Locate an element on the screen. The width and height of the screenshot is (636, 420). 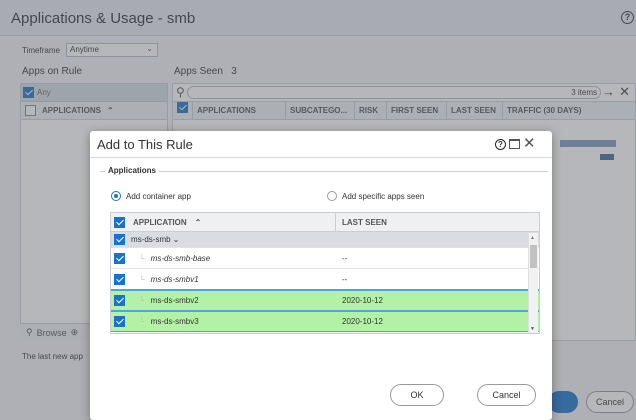
radio-add-specific-apps: Add specific apps seen is located at coordinates (375, 196).